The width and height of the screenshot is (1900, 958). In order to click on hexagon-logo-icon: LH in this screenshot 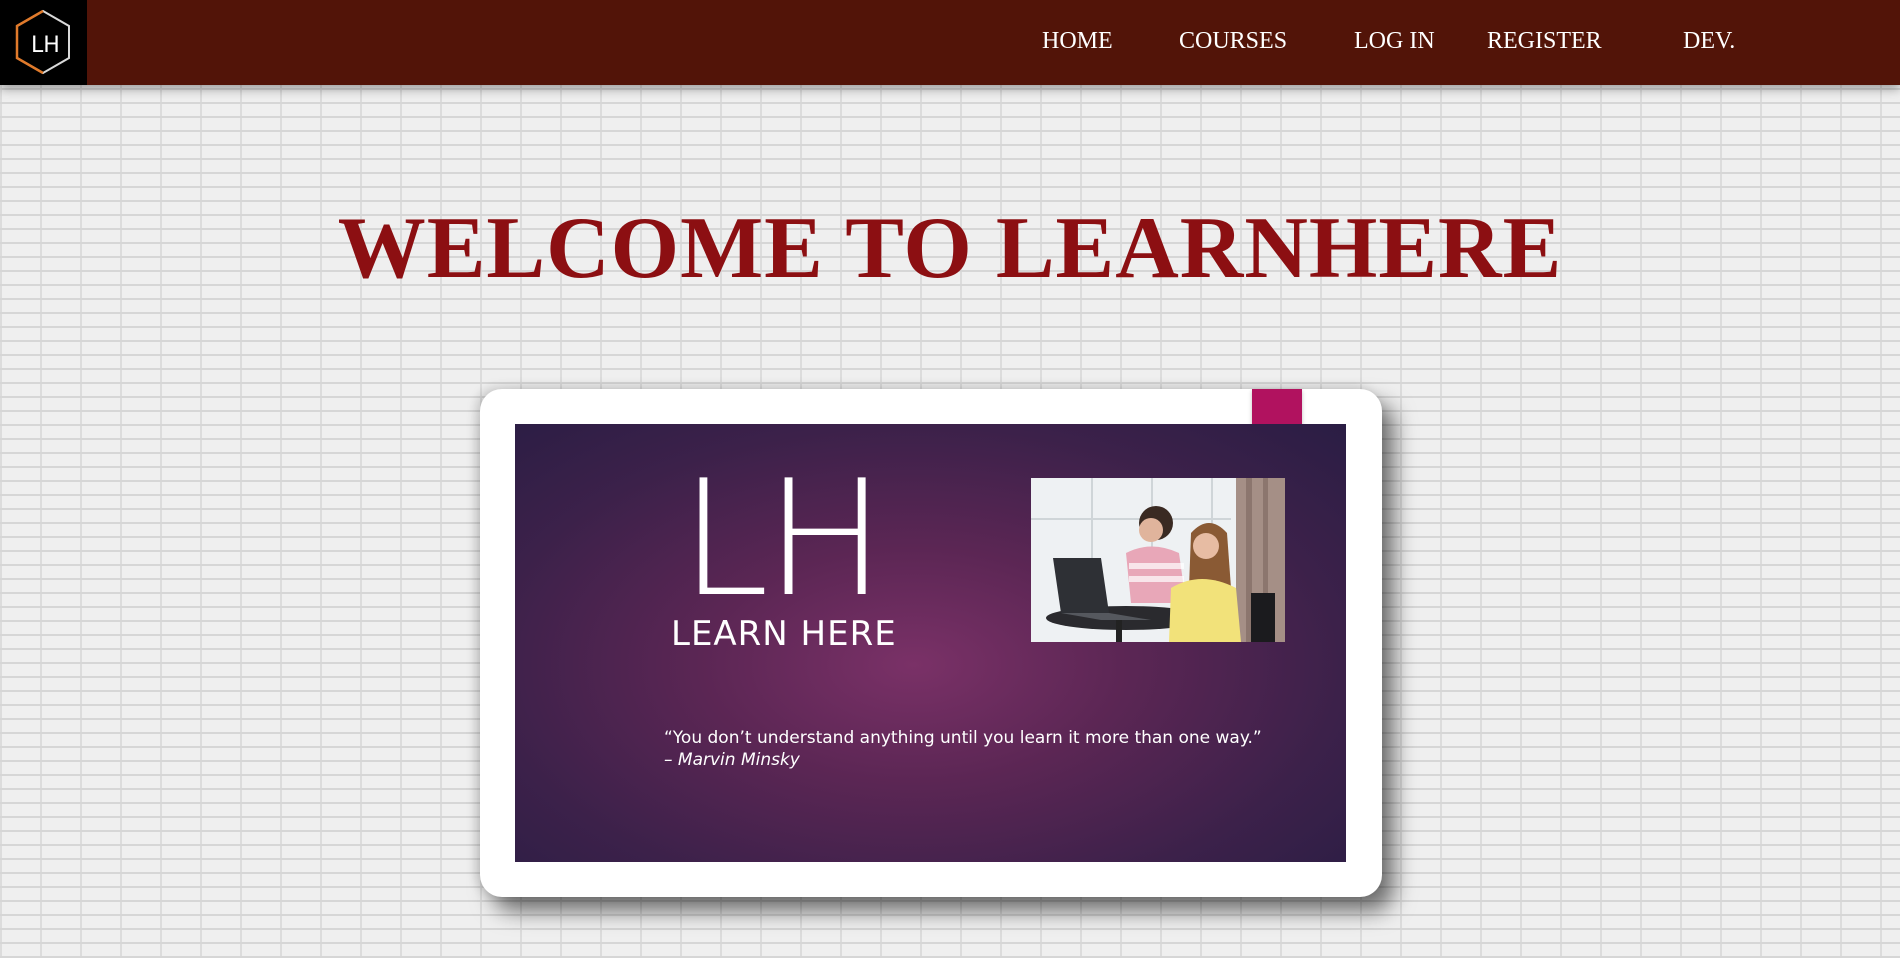, I will do `click(42, 42)`.